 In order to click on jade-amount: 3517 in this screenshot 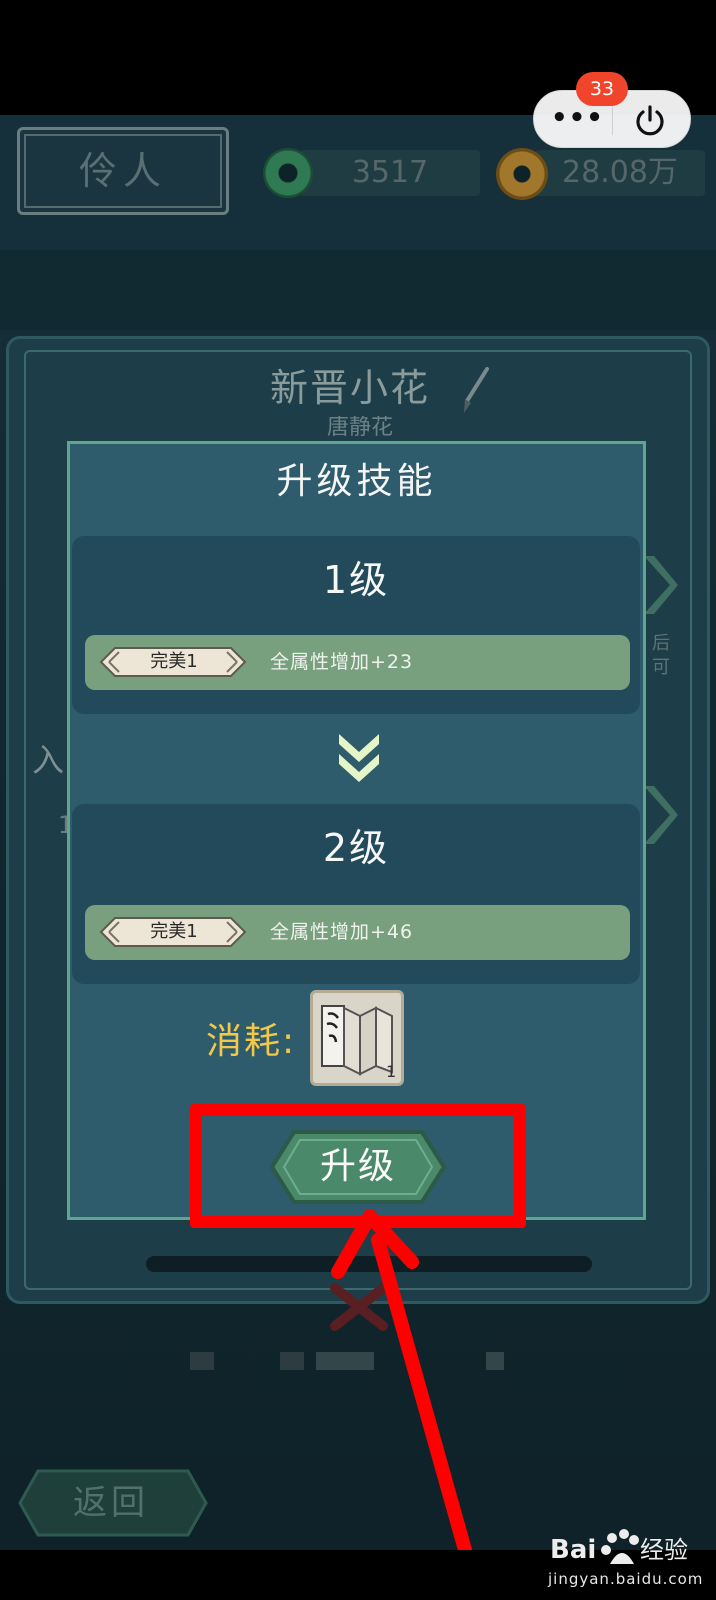, I will do `click(390, 172)`.